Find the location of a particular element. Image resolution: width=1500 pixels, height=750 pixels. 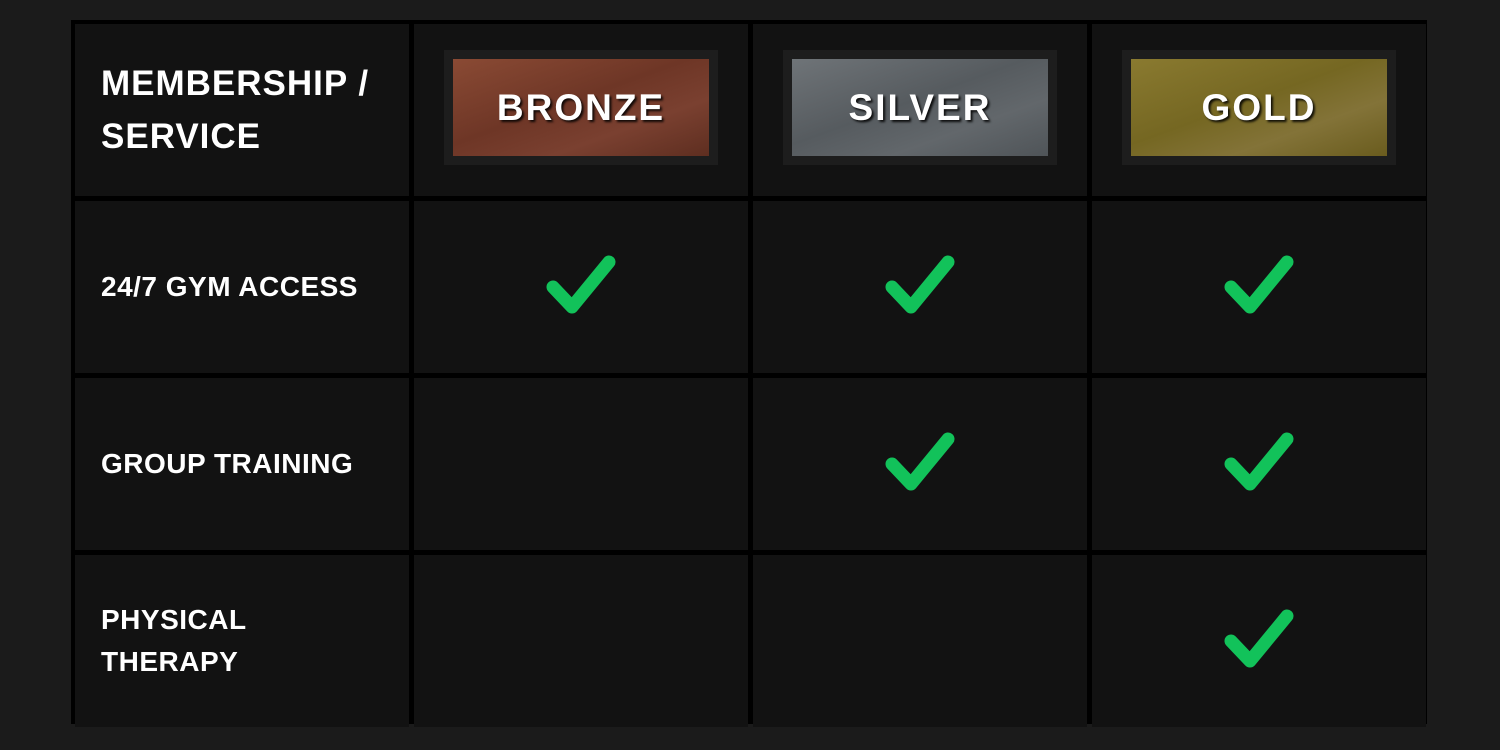

header-label-cell: MEMBERSHIP / SERVICE is located at coordinates (242, 110).